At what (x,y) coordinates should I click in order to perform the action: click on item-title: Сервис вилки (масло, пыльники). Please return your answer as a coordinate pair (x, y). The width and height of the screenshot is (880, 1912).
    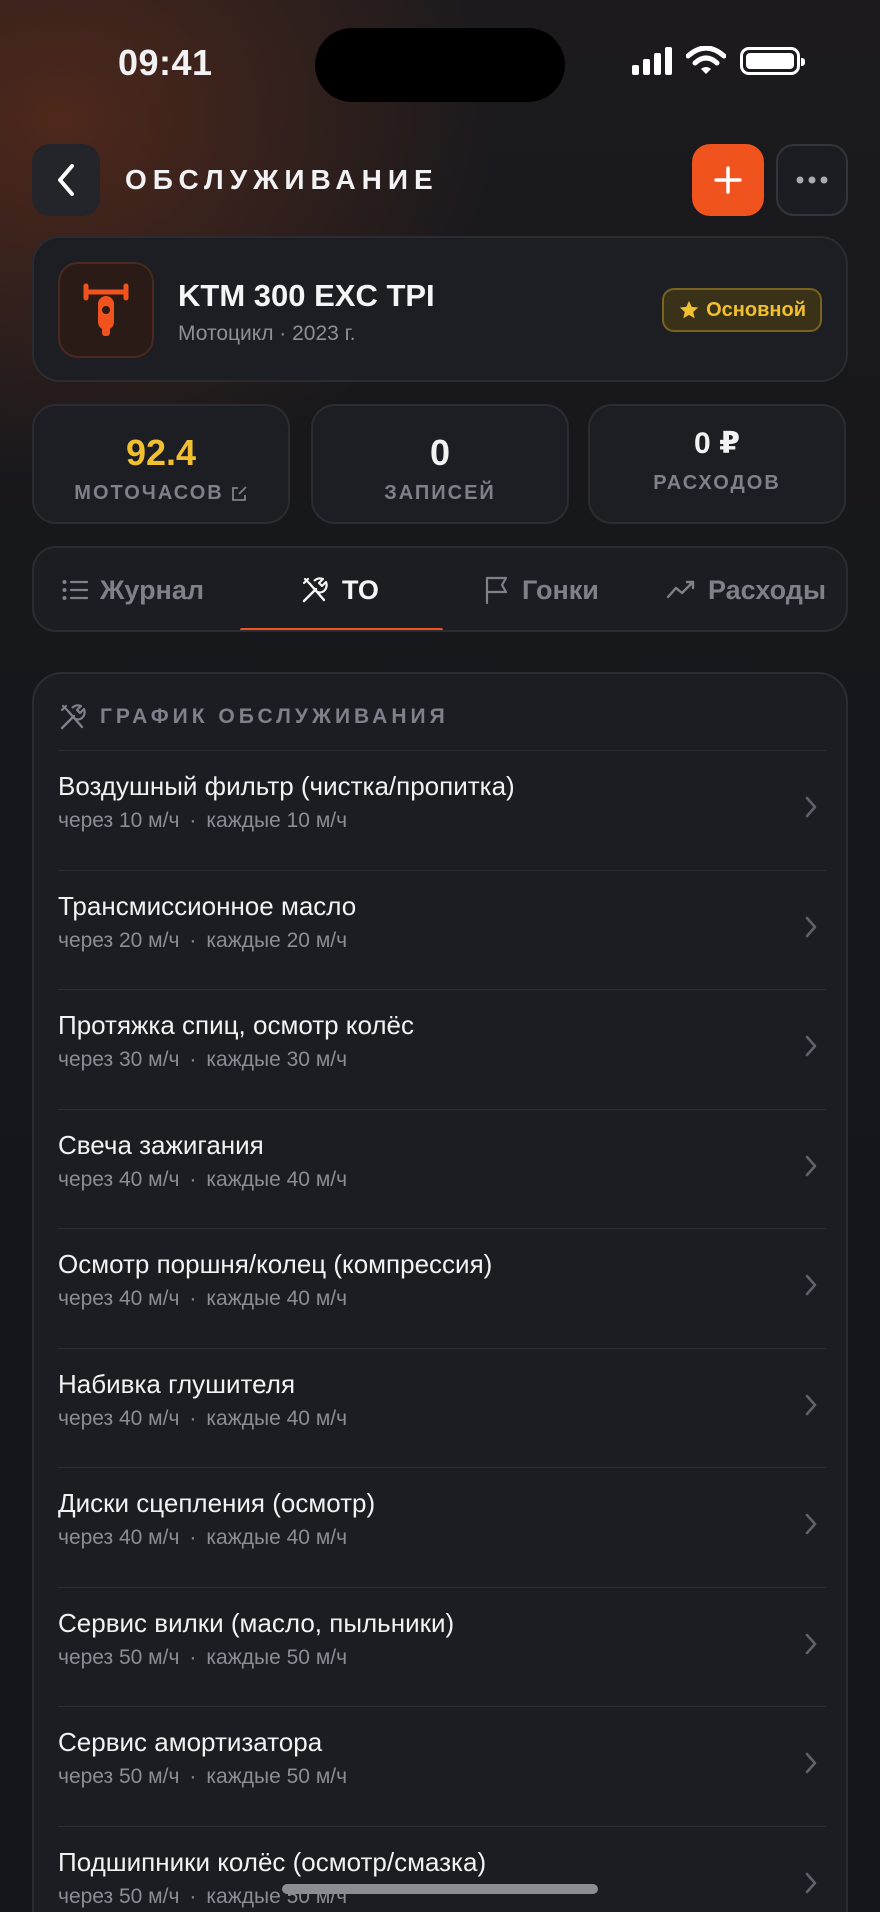
    Looking at the image, I should click on (256, 1622).